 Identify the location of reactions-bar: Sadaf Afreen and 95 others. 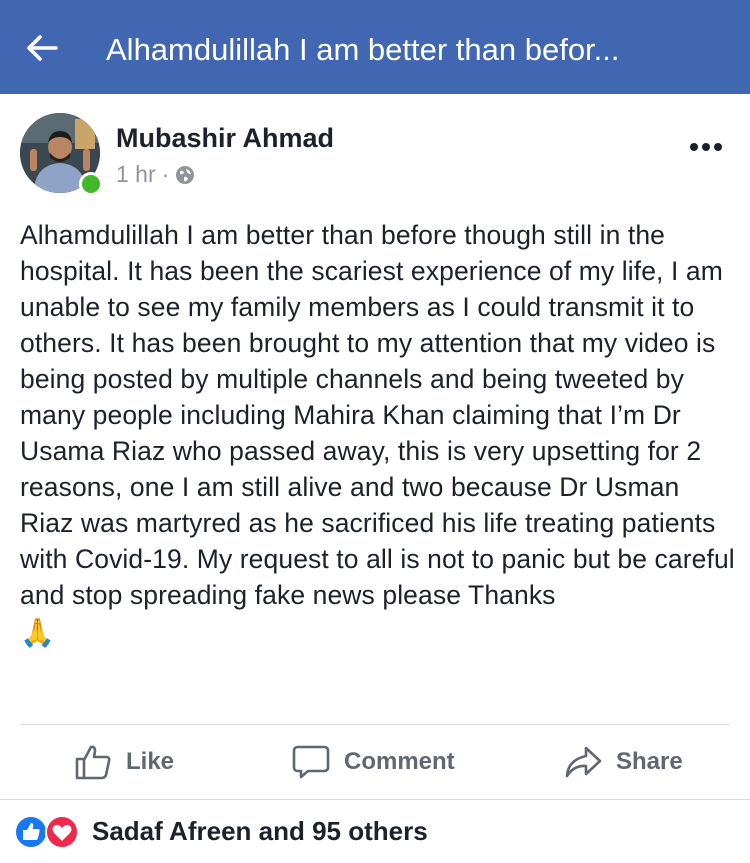
(375, 831).